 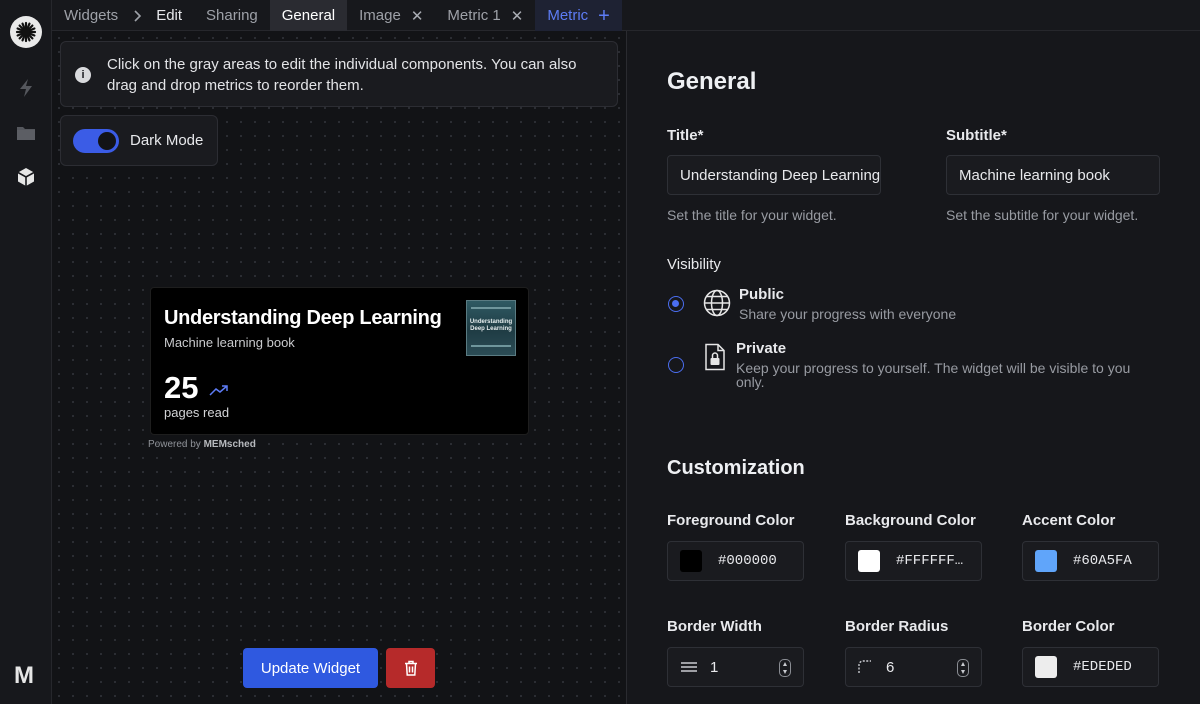 What do you see at coordinates (24, 676) in the screenshot?
I see `m-brand-icon: M` at bounding box center [24, 676].